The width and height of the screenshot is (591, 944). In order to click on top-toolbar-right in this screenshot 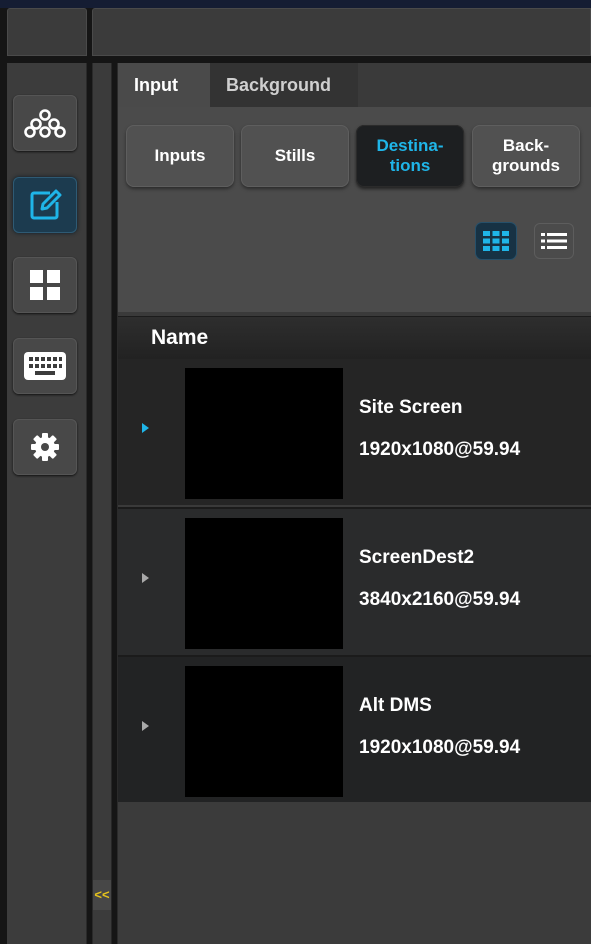, I will do `click(341, 32)`.